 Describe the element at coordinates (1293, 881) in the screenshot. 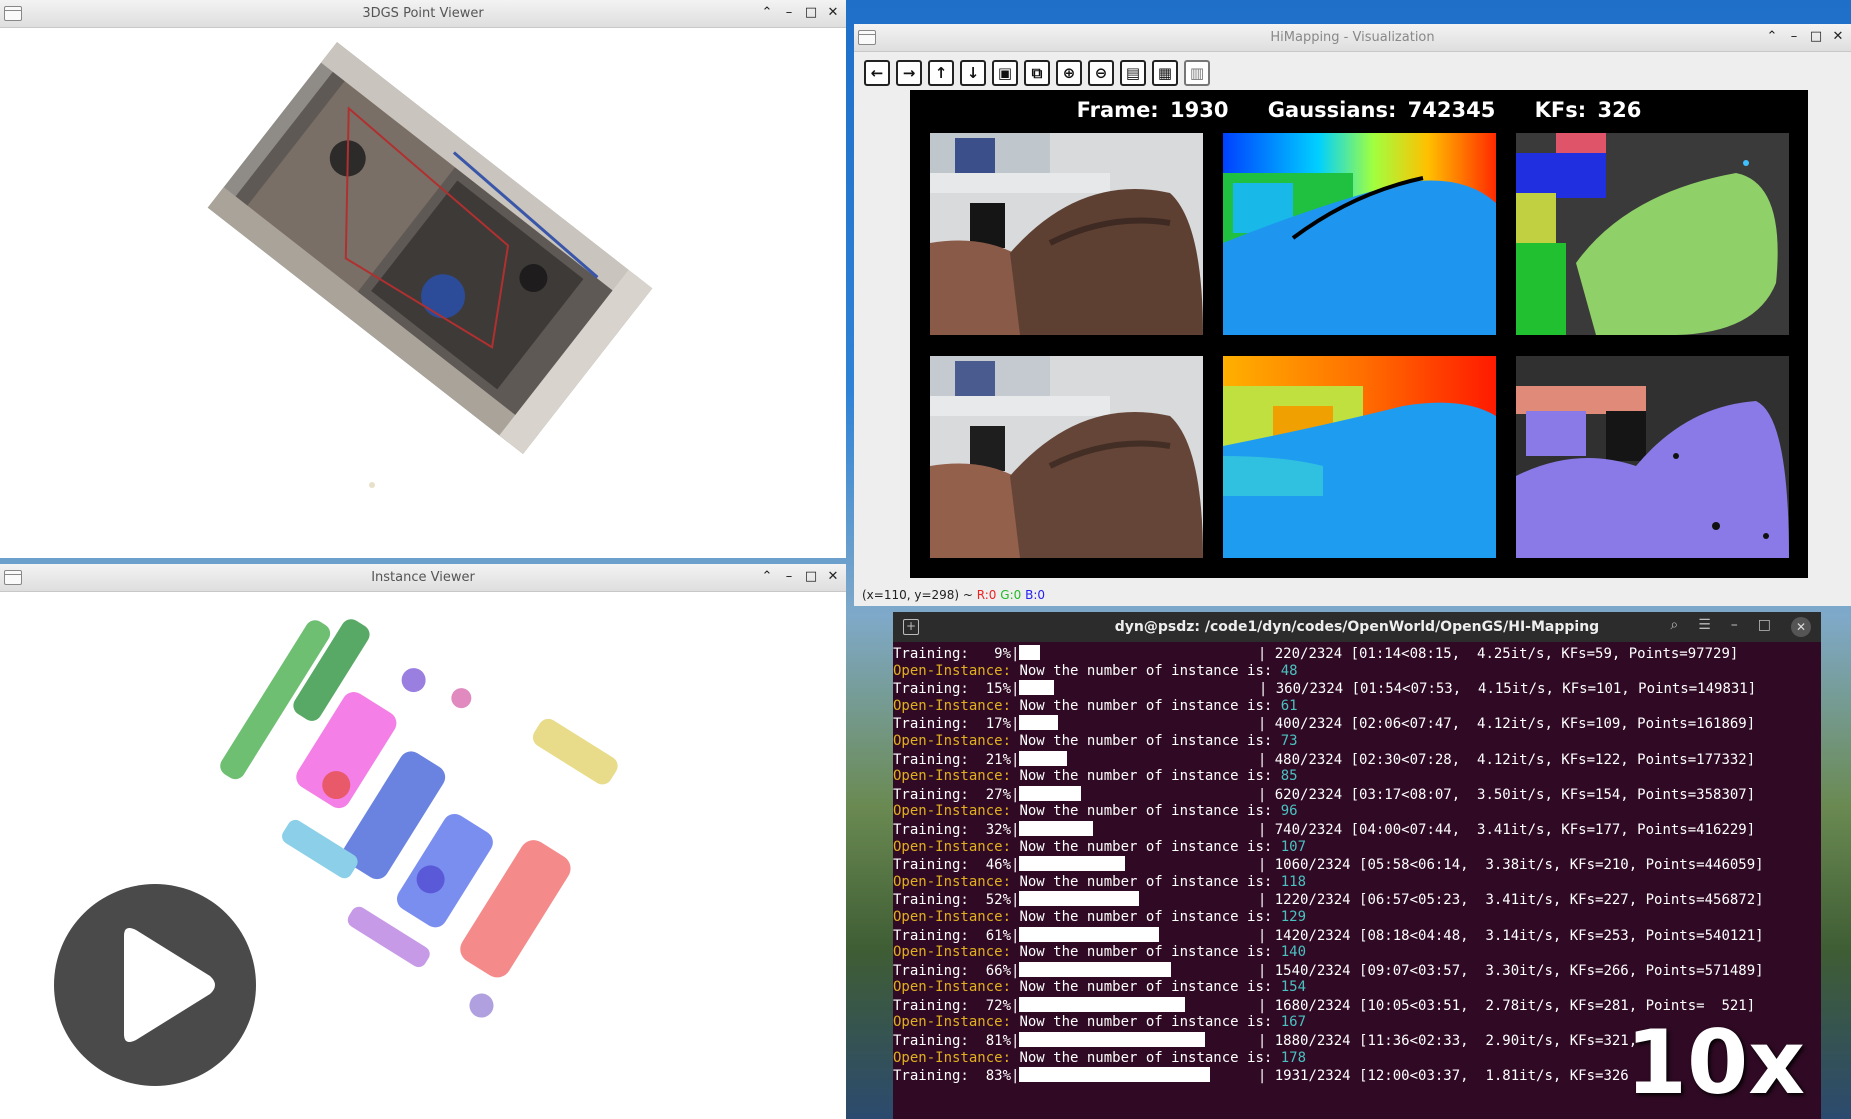

I see `instance-count: 118` at that location.